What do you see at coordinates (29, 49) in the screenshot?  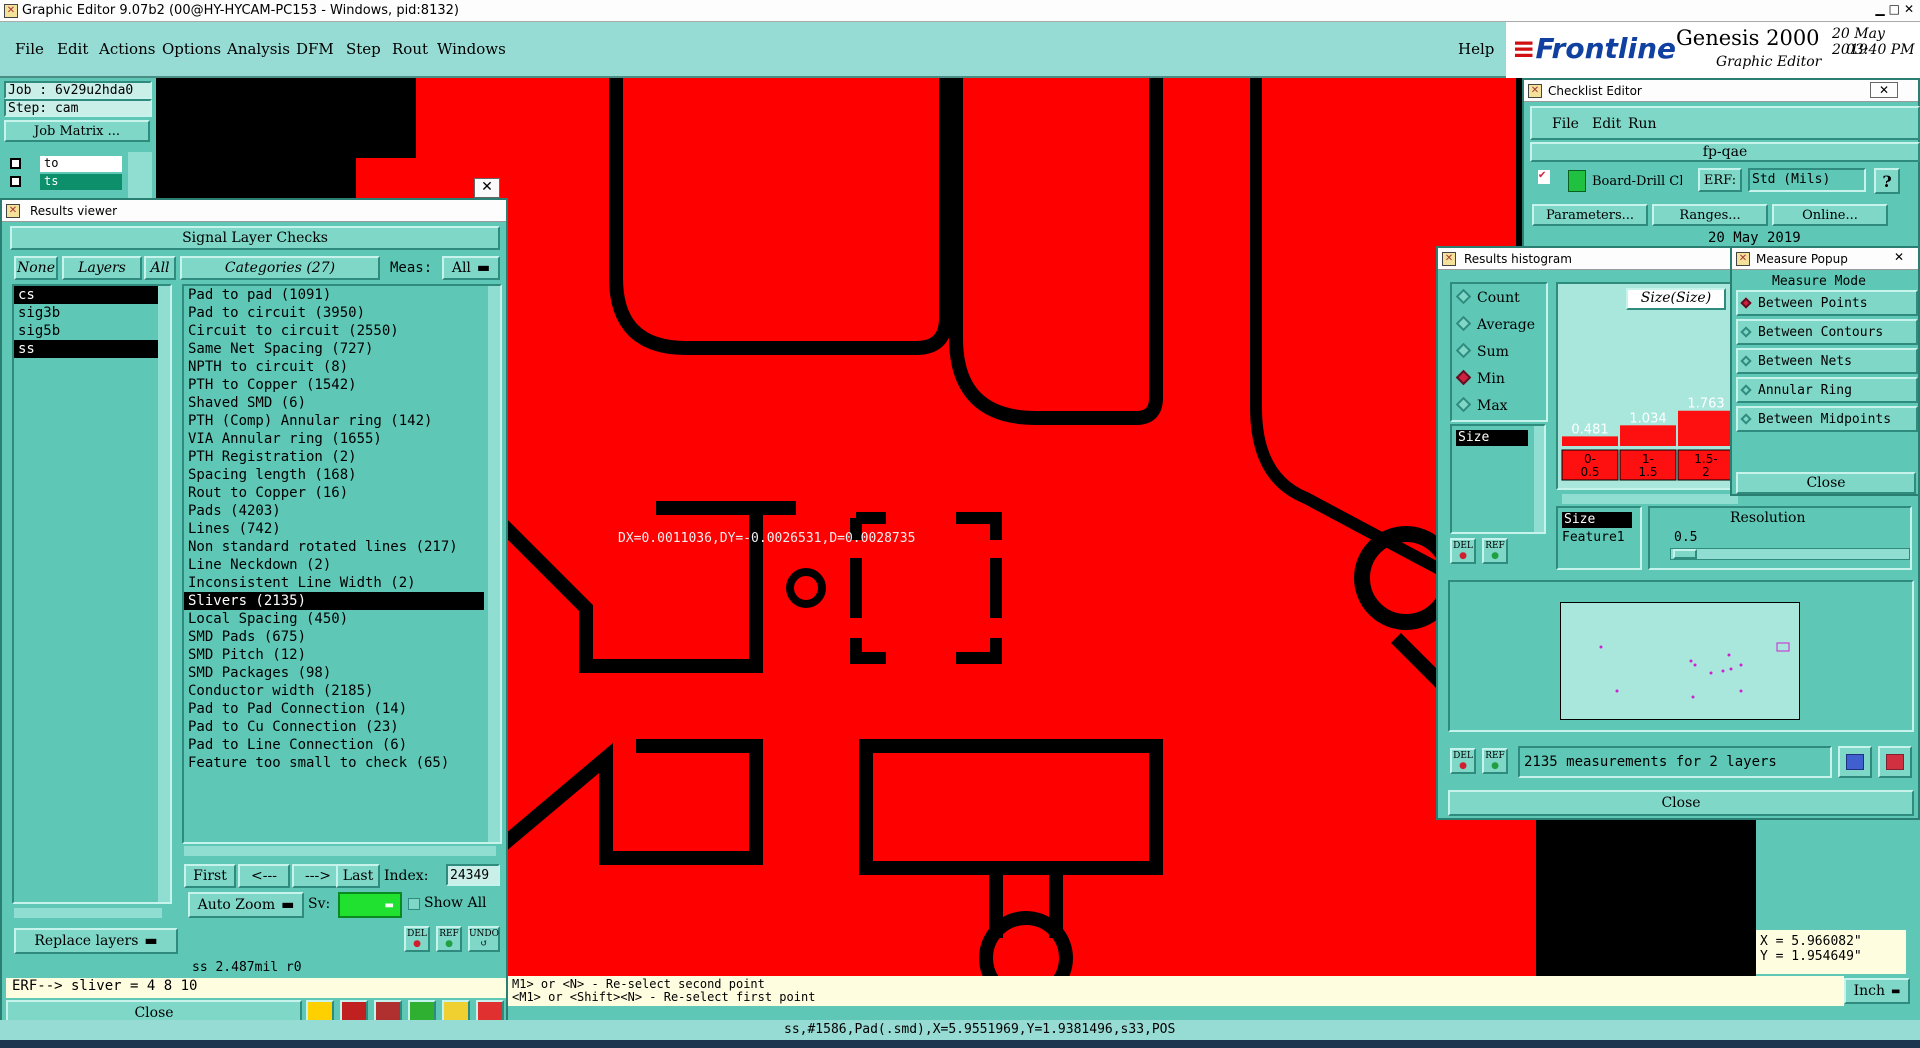 I see `menu-file: File` at bounding box center [29, 49].